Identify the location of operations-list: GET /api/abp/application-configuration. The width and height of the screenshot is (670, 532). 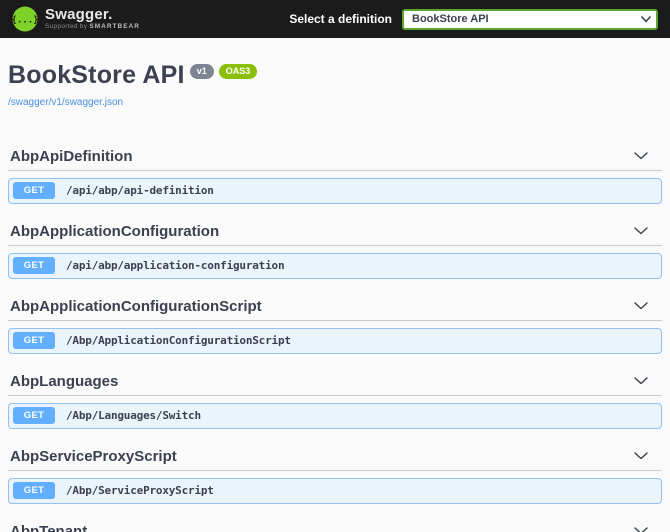
(335, 265).